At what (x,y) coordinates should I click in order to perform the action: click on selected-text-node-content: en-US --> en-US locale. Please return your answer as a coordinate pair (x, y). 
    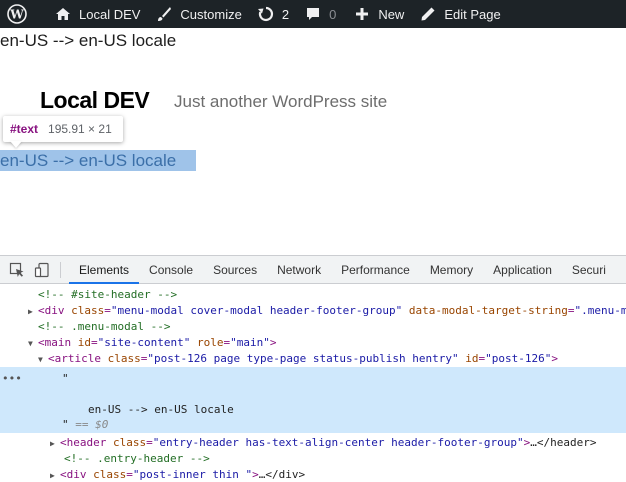
    Looking at the image, I should click on (161, 409).